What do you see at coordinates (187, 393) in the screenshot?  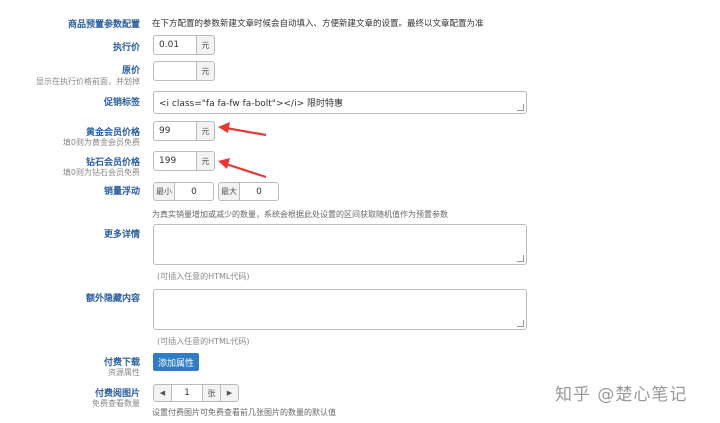 I see `paid-images-input: 1` at bounding box center [187, 393].